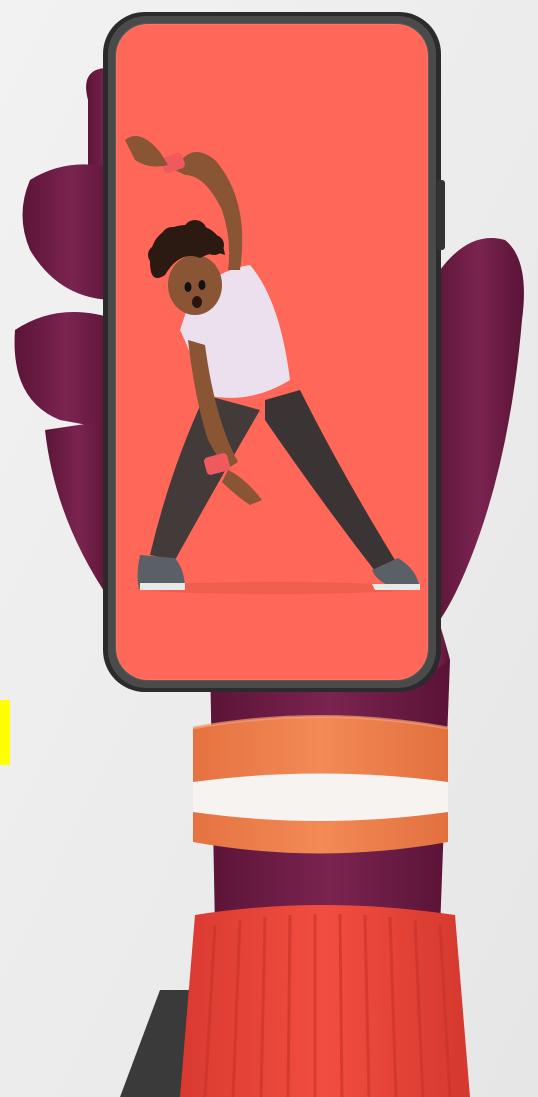 Image resolution: width=538 pixels, height=1097 pixels. I want to click on character-eye-left, so click(188, 287).